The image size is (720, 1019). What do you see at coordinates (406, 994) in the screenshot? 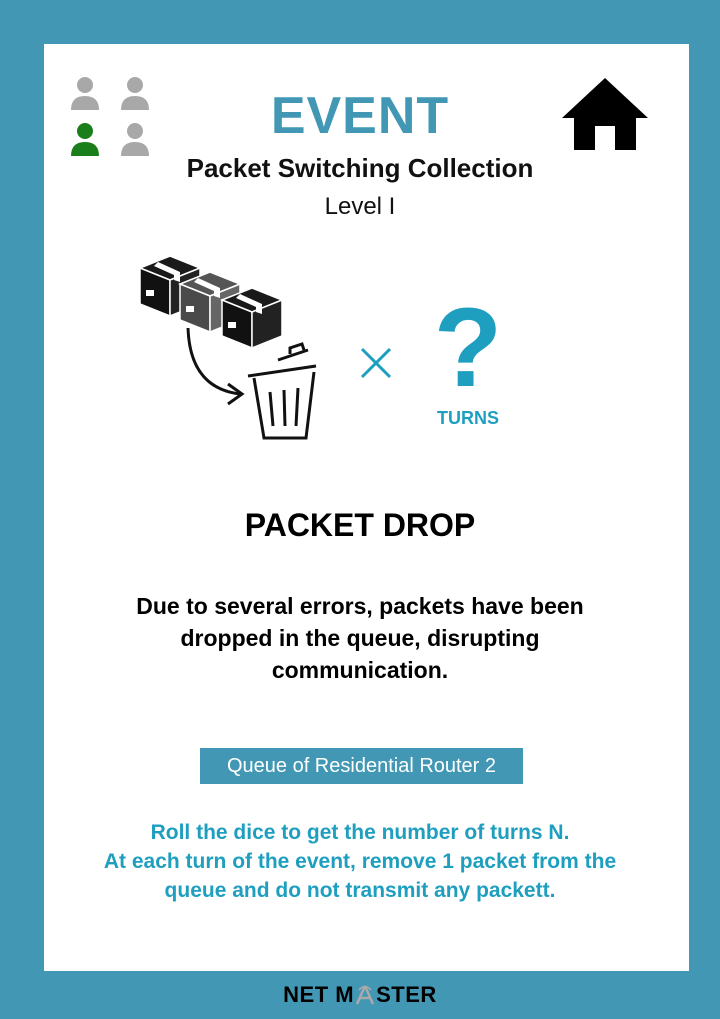
I see `brand-text-end: STER` at bounding box center [406, 994].